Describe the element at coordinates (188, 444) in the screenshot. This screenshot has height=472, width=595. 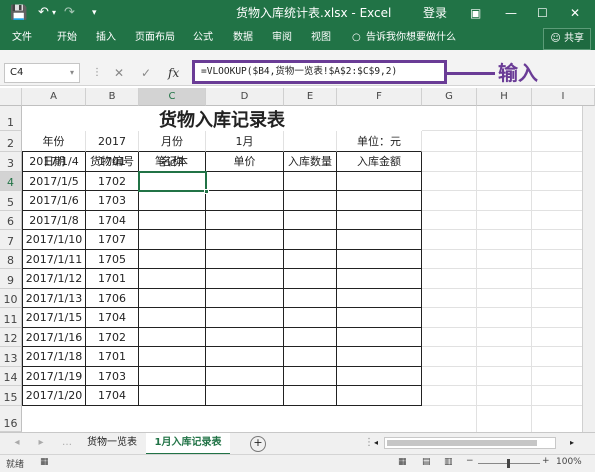
I see `sheet-tab-january: 1月入库记录表` at that location.